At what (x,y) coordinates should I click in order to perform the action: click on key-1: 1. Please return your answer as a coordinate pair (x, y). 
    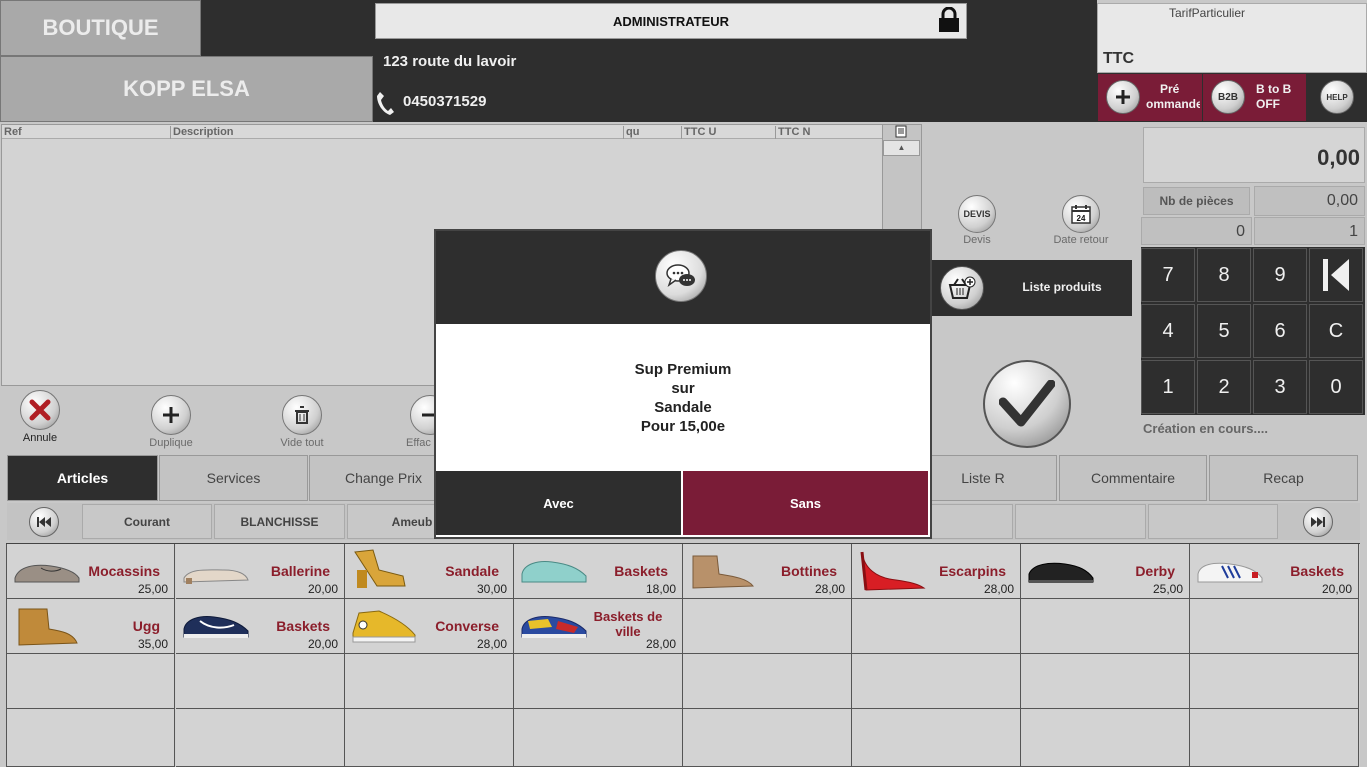
    Looking at the image, I should click on (1168, 387).